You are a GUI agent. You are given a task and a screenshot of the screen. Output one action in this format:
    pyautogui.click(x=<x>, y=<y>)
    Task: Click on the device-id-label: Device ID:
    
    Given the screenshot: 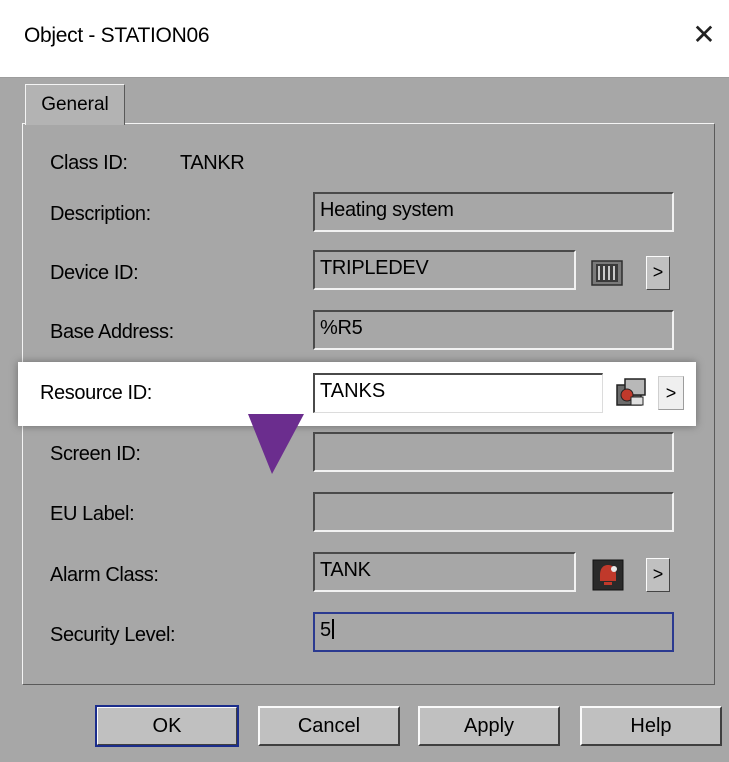 What is the action you would take?
    pyautogui.click(x=94, y=273)
    